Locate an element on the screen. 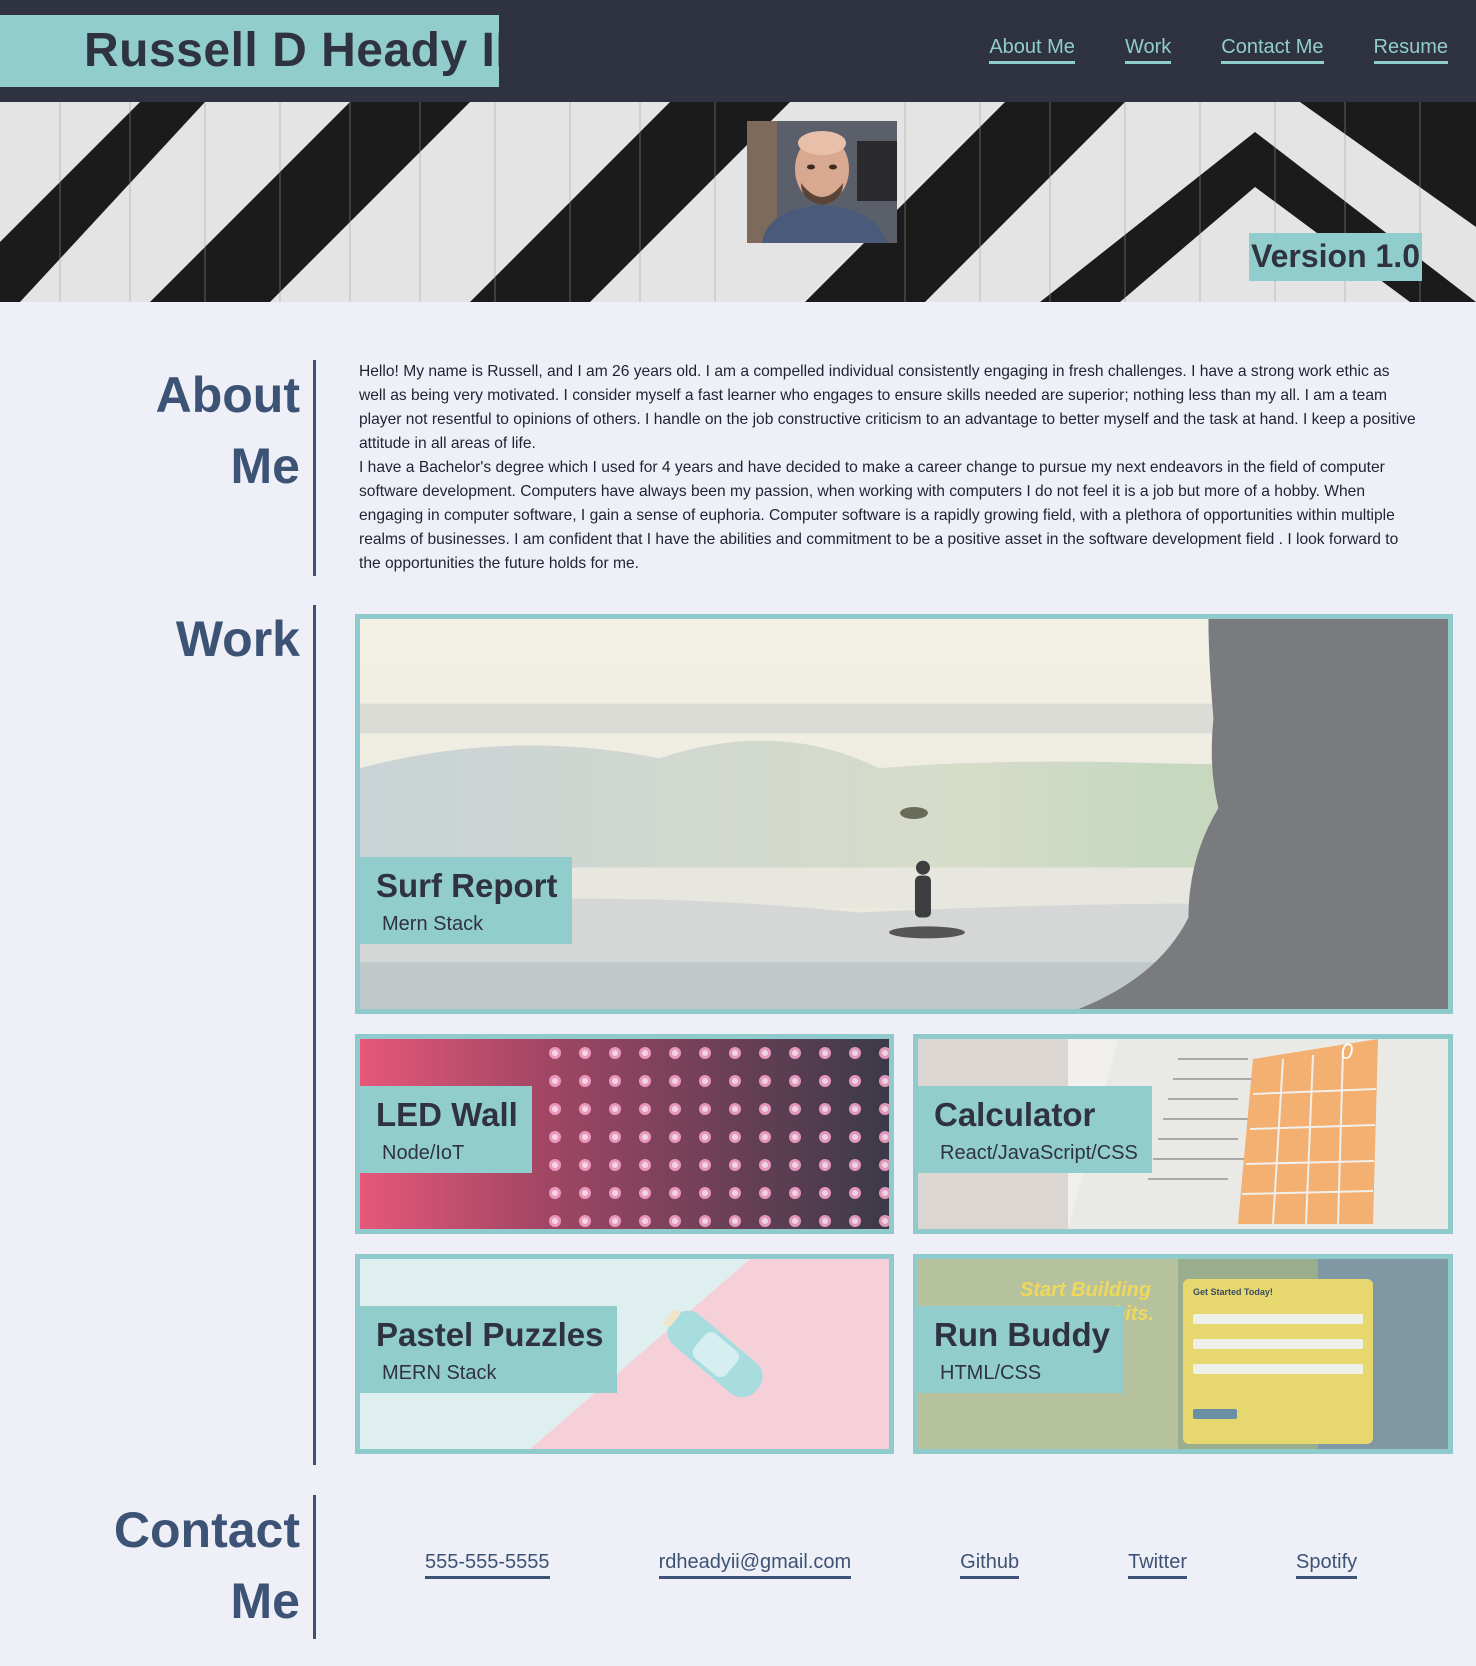  project-card-pastel-puzzles: Pastel Puzzles MERN Stack is located at coordinates (624, 1354).